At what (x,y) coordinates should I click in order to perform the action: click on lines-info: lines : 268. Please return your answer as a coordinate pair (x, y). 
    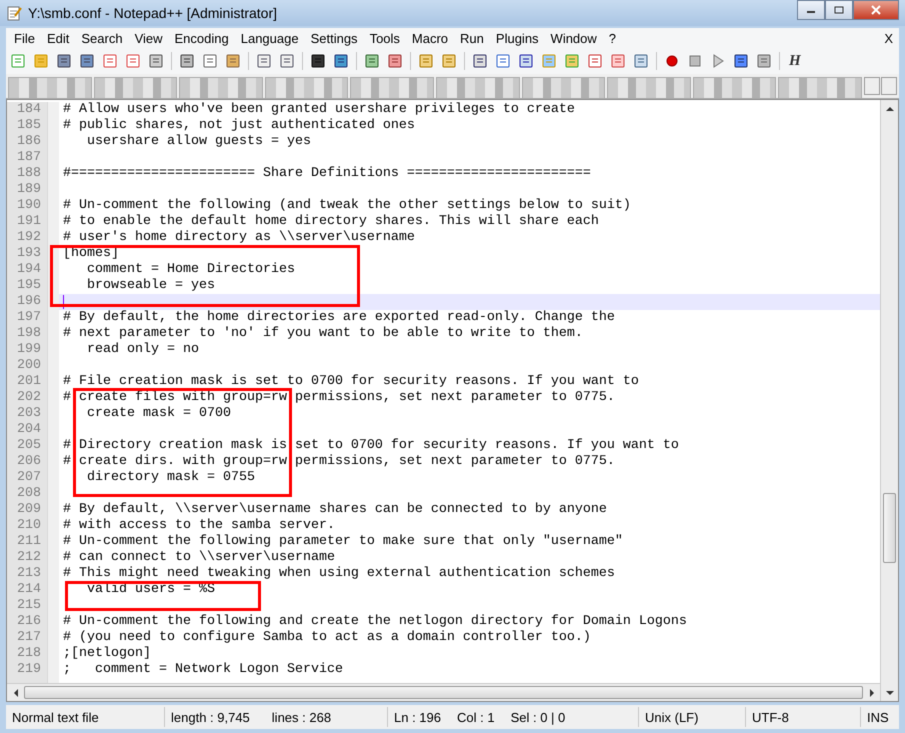
    Looking at the image, I should click on (302, 717).